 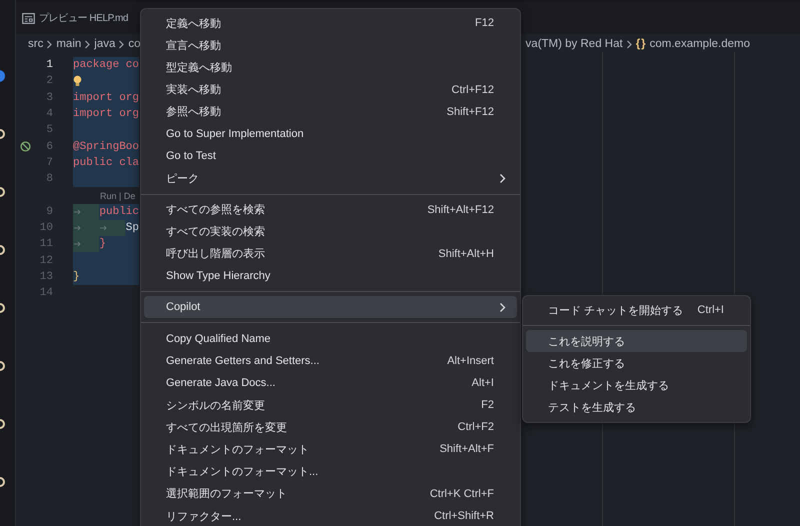 What do you see at coordinates (46, 277) in the screenshot?
I see `line-number: 13` at bounding box center [46, 277].